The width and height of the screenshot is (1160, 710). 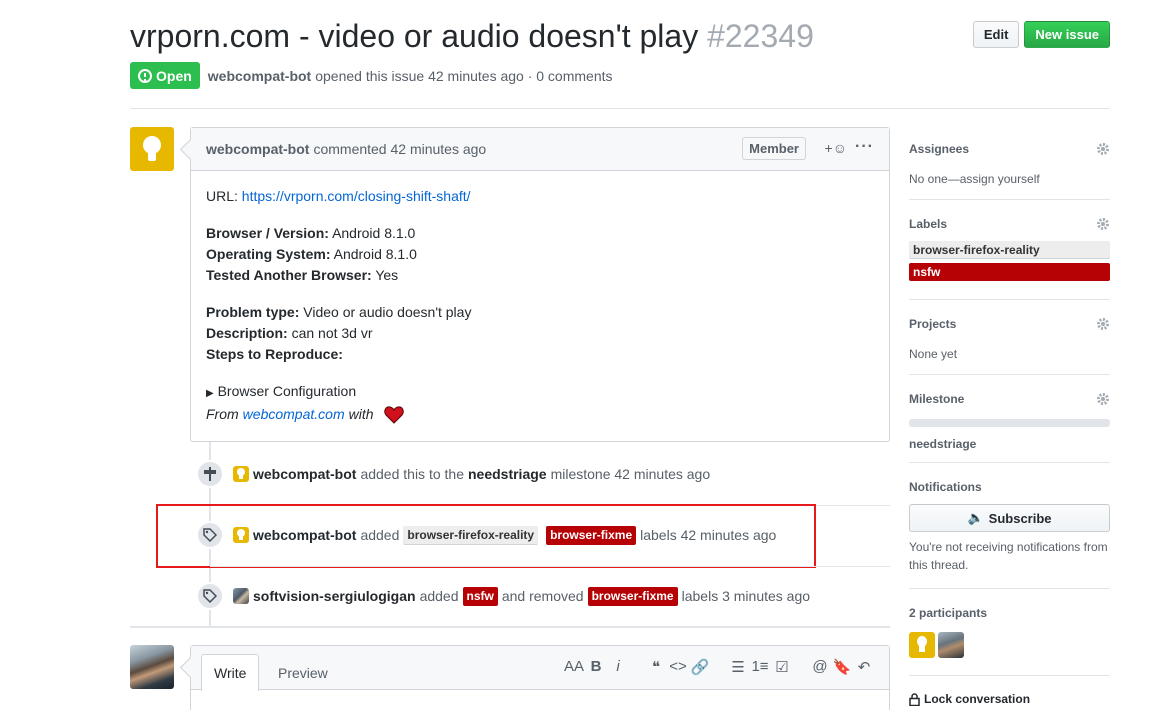 I want to click on assignees-section: Assignees No one—assign yourself, so click(x=1009, y=165).